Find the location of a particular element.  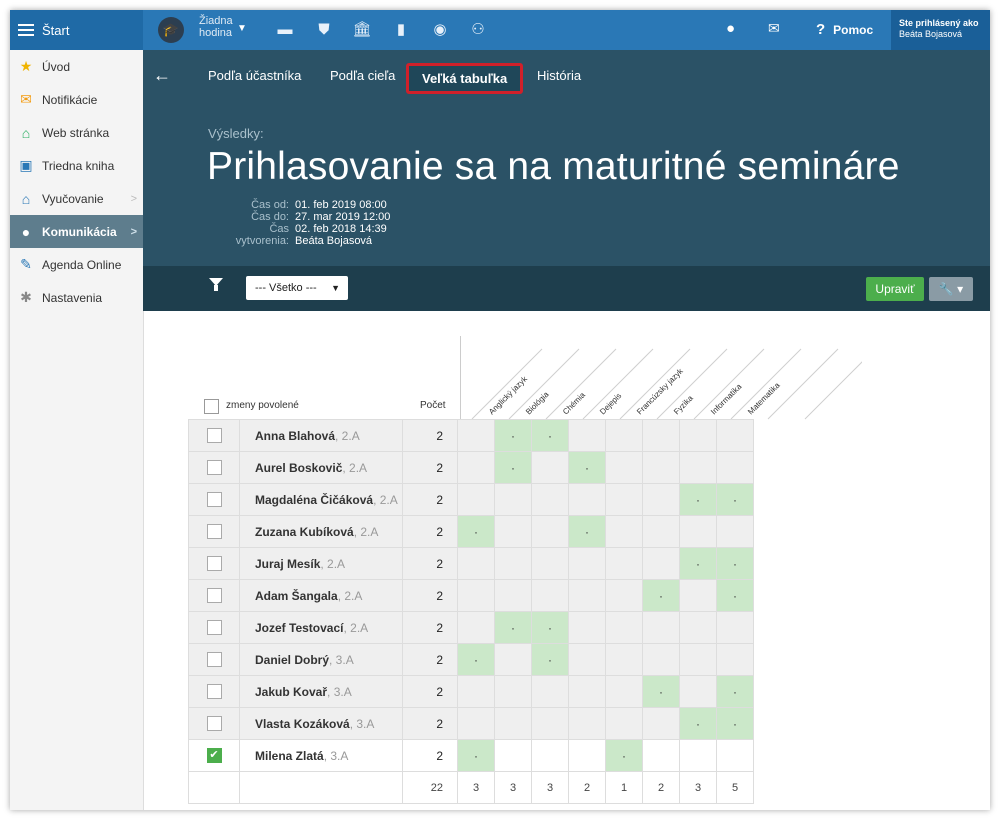

tab-historia: História is located at coordinates (559, 75).